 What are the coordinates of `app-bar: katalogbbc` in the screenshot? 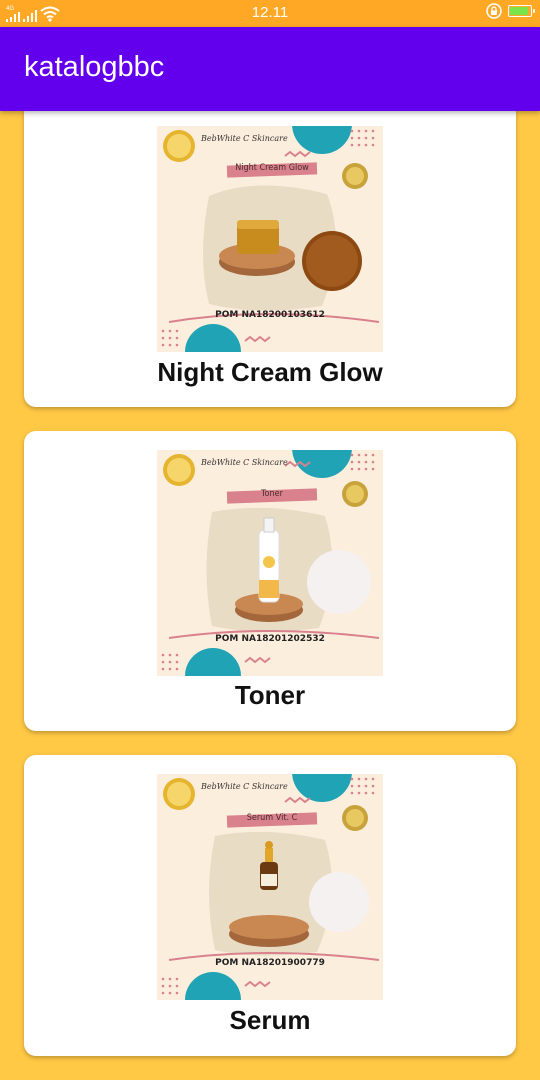 It's located at (270, 69).